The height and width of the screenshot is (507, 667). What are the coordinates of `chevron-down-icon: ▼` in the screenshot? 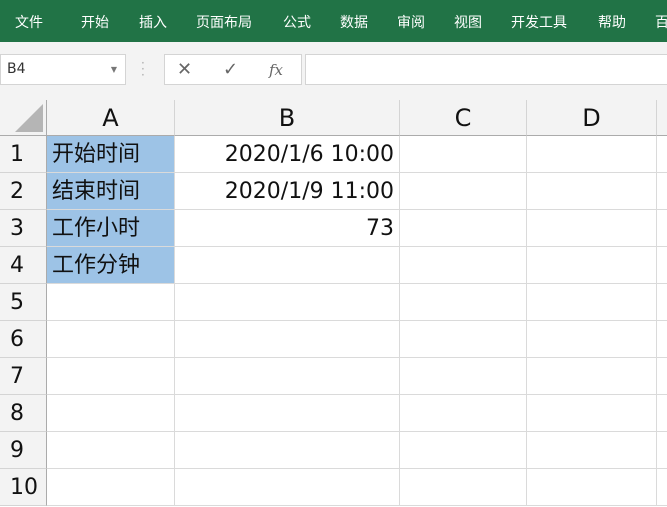 It's located at (114, 69).